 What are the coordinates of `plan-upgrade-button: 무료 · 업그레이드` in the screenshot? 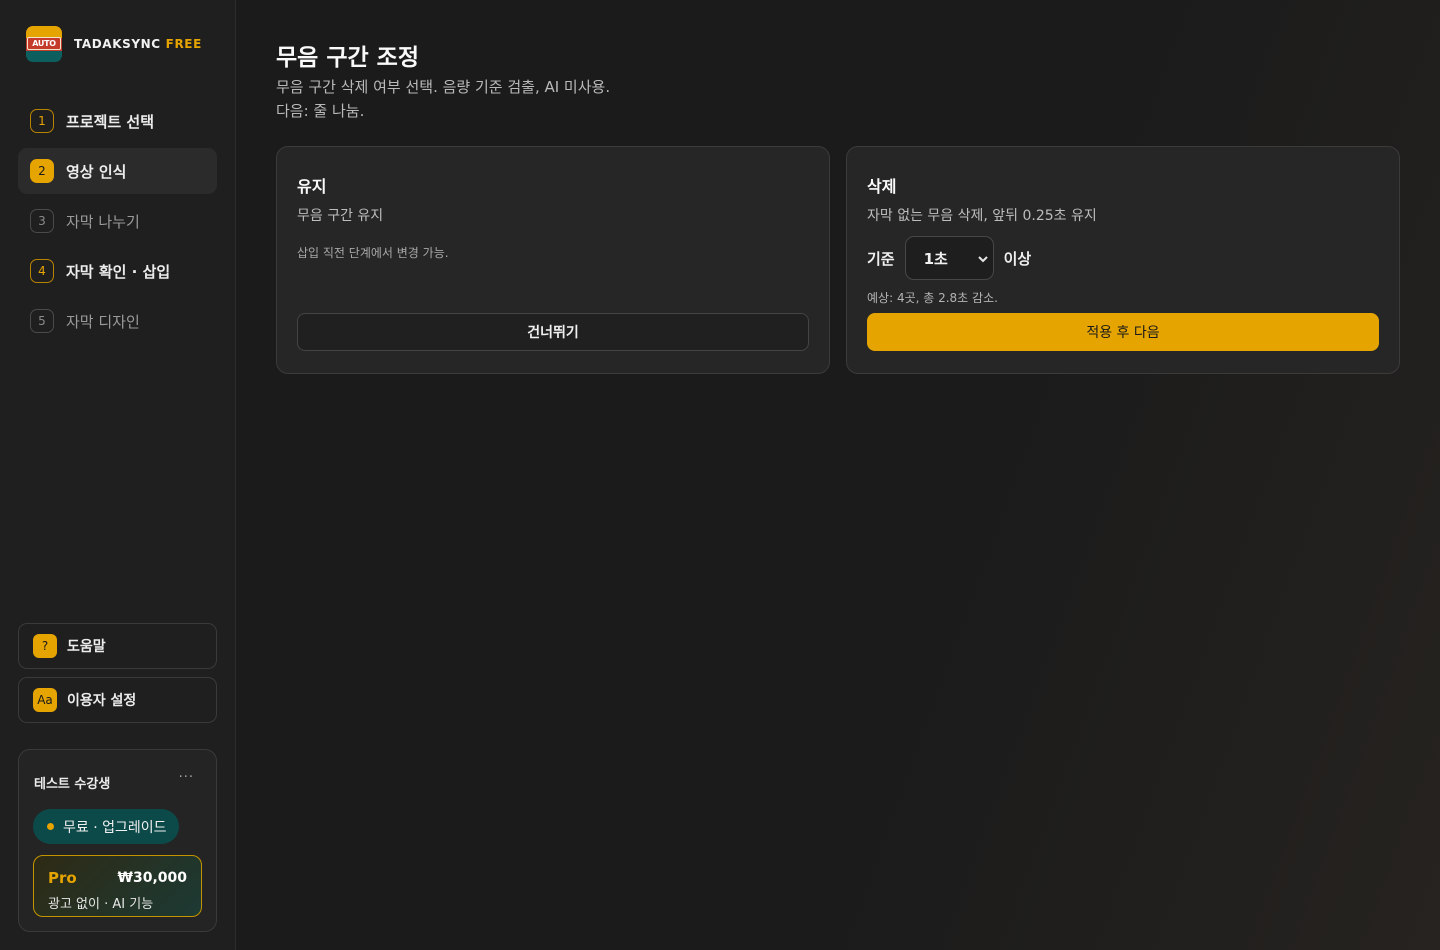 It's located at (106, 826).